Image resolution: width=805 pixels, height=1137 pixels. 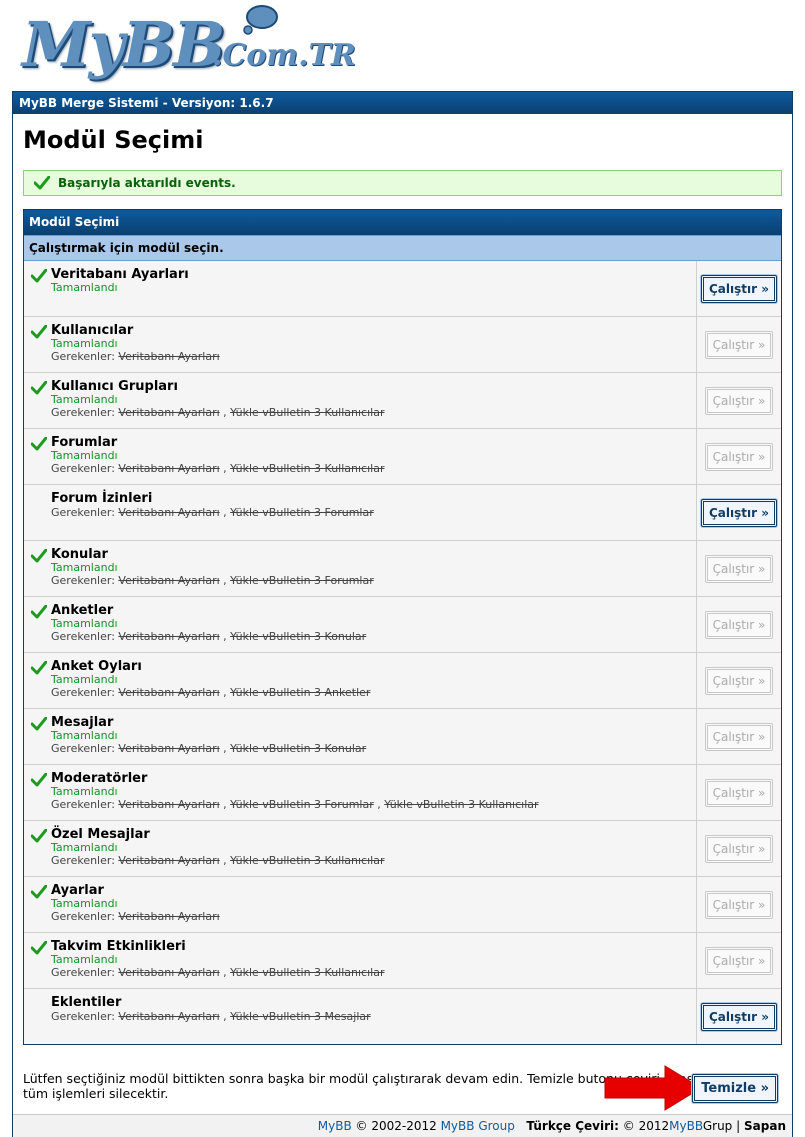 What do you see at coordinates (298, 636) in the screenshot?
I see `requirement-item: Yükle vBulletin 3 Konular` at bounding box center [298, 636].